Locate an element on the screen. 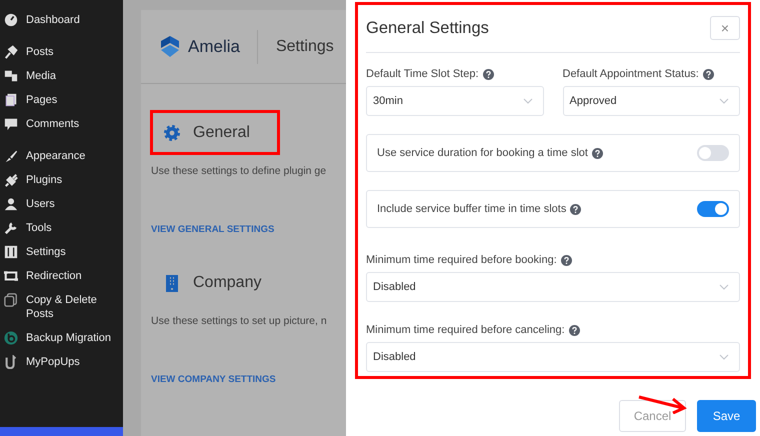  sliders-icon is located at coordinates (11, 252).